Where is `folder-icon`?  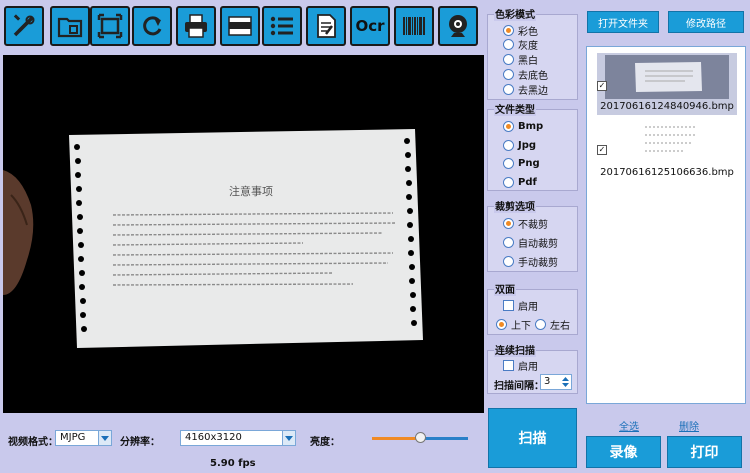
folder-icon is located at coordinates (70, 26).